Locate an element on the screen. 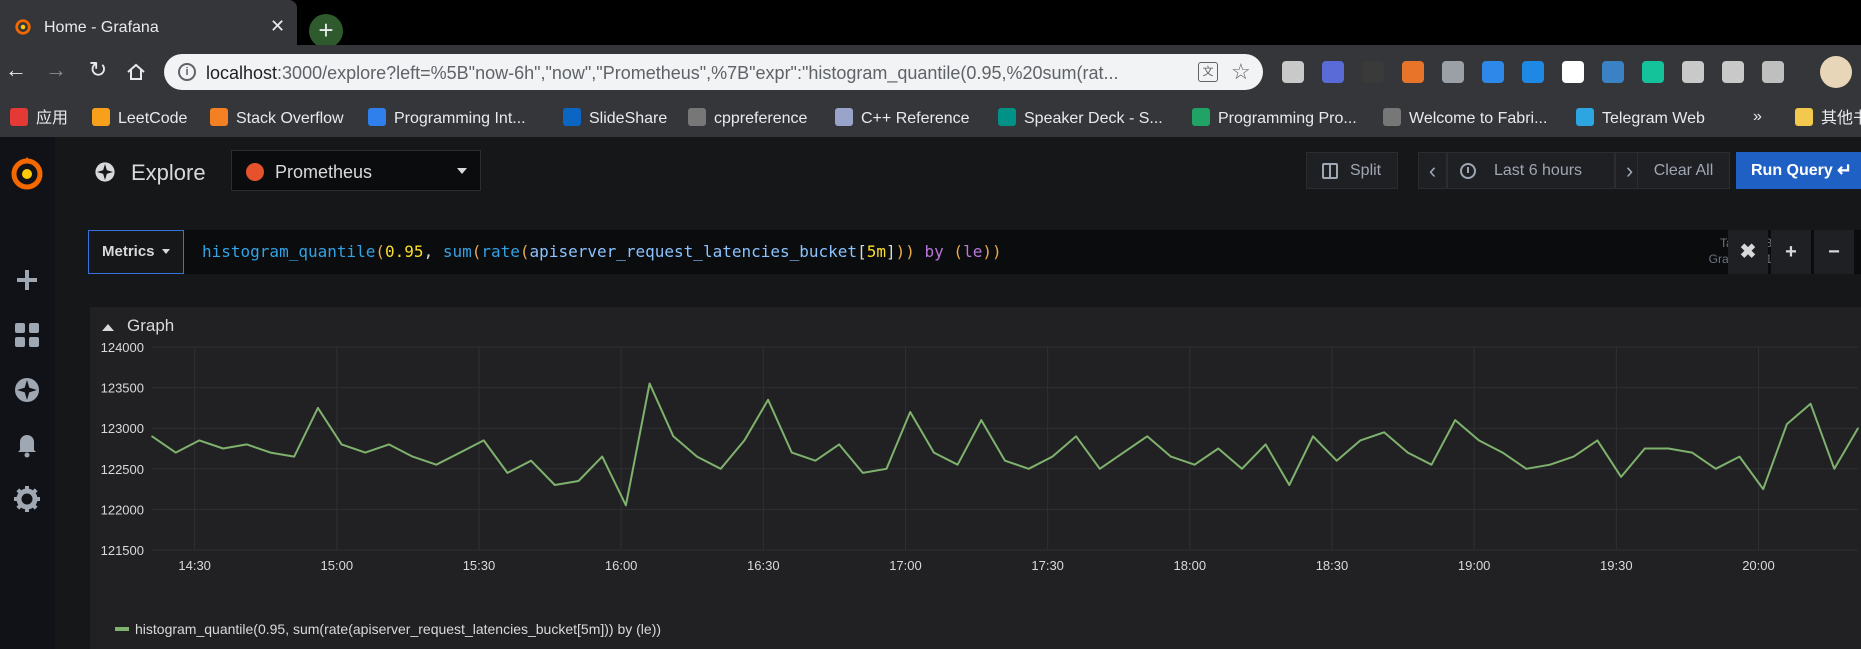  query-token: histogram_quantile is located at coordinates (289, 251).